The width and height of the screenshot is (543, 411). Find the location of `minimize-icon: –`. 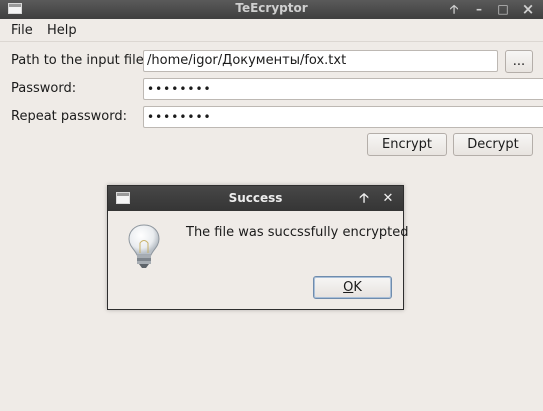

minimize-icon: – is located at coordinates (479, 9).